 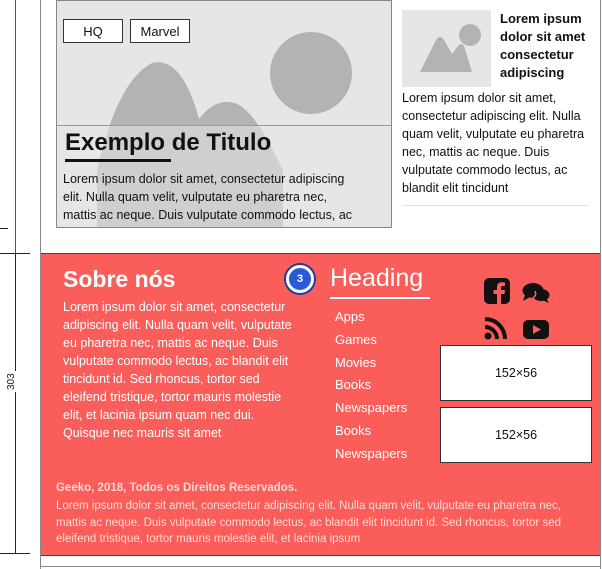 I want to click on footer-link-games: Games, so click(x=371, y=340).